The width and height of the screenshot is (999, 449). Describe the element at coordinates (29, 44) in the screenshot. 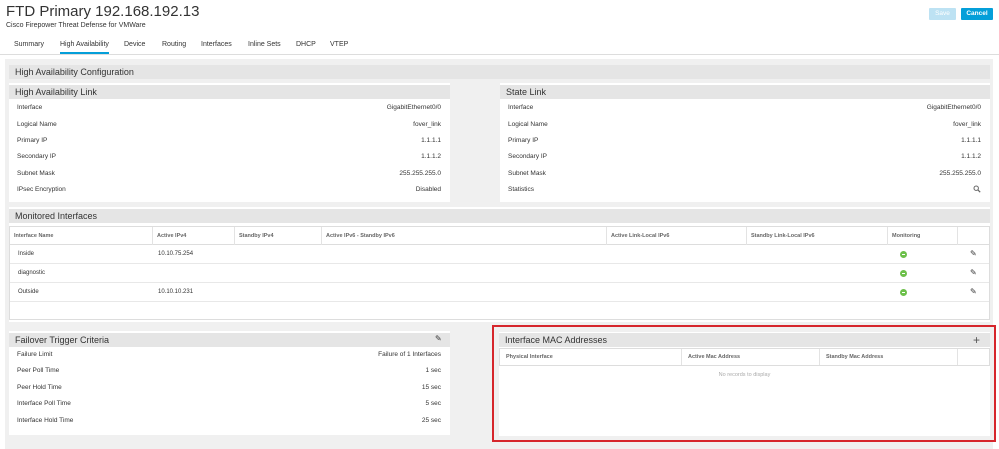

I see `tab-summary: Summary` at that location.